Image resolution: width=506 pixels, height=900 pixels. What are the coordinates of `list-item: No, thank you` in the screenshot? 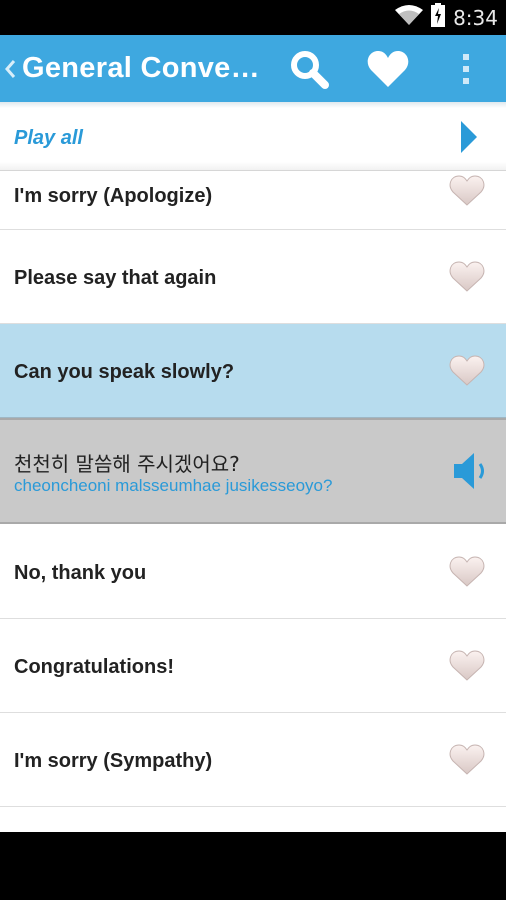 It's located at (253, 571).